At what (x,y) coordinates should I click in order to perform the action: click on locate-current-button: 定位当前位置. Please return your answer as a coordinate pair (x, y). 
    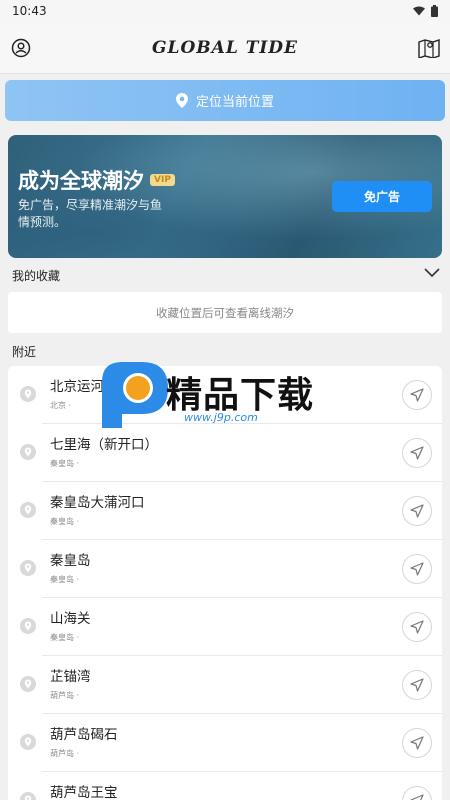
    Looking at the image, I should click on (225, 100).